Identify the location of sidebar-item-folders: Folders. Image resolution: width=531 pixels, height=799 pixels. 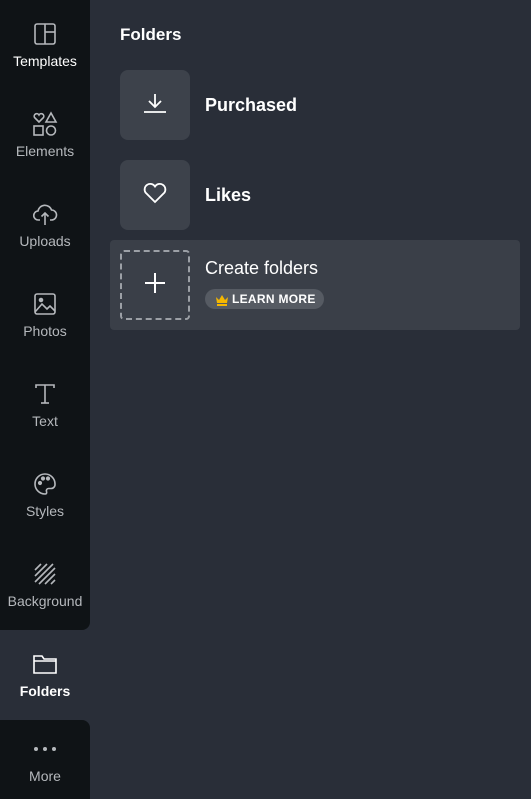
(45, 675).